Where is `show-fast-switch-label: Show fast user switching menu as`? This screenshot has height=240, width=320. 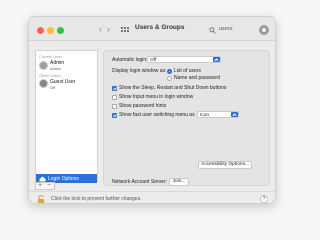
show-fast-switch-label: Show fast user switching menu as is located at coordinates (157, 115).